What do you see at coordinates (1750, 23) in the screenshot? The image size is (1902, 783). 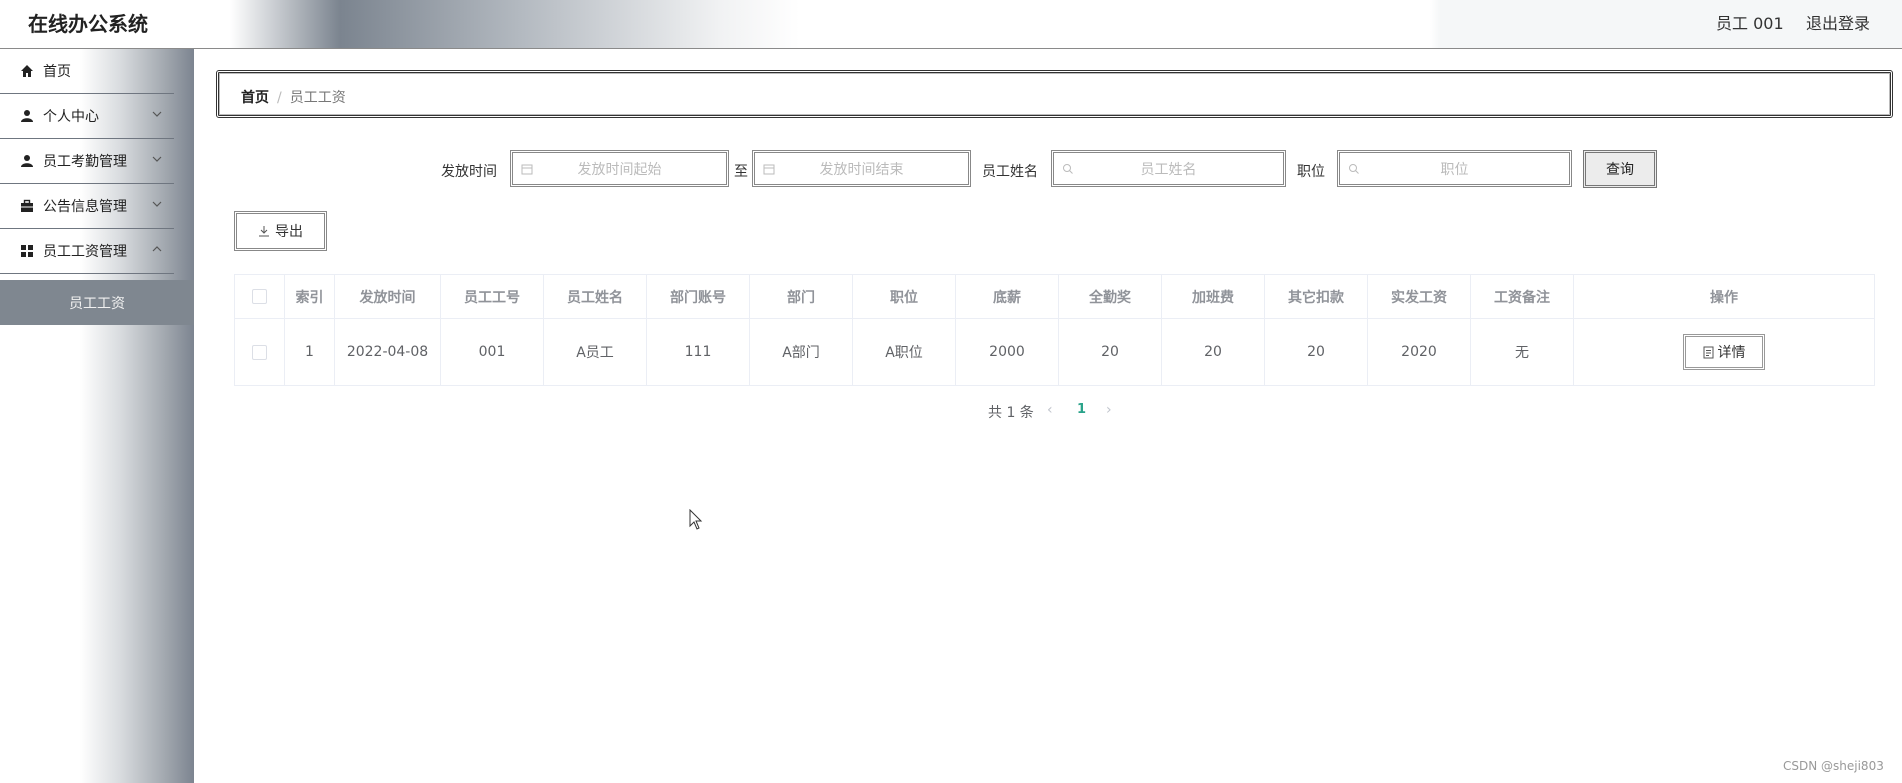 I see `current-user: 员工 001` at bounding box center [1750, 23].